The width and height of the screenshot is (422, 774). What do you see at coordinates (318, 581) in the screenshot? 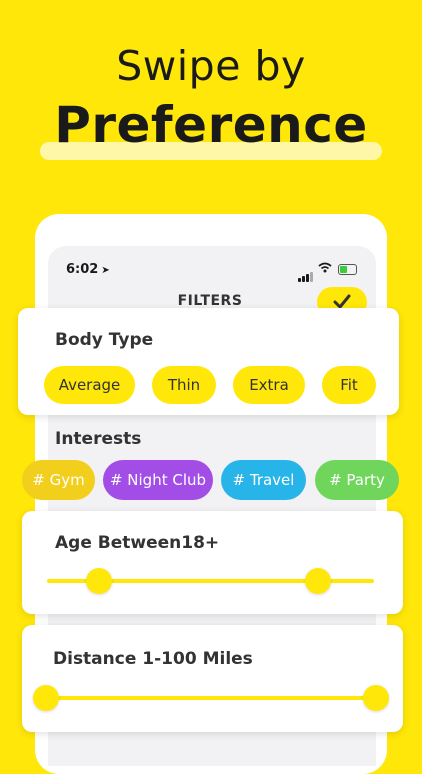
I see `age-slider-thumb-max` at bounding box center [318, 581].